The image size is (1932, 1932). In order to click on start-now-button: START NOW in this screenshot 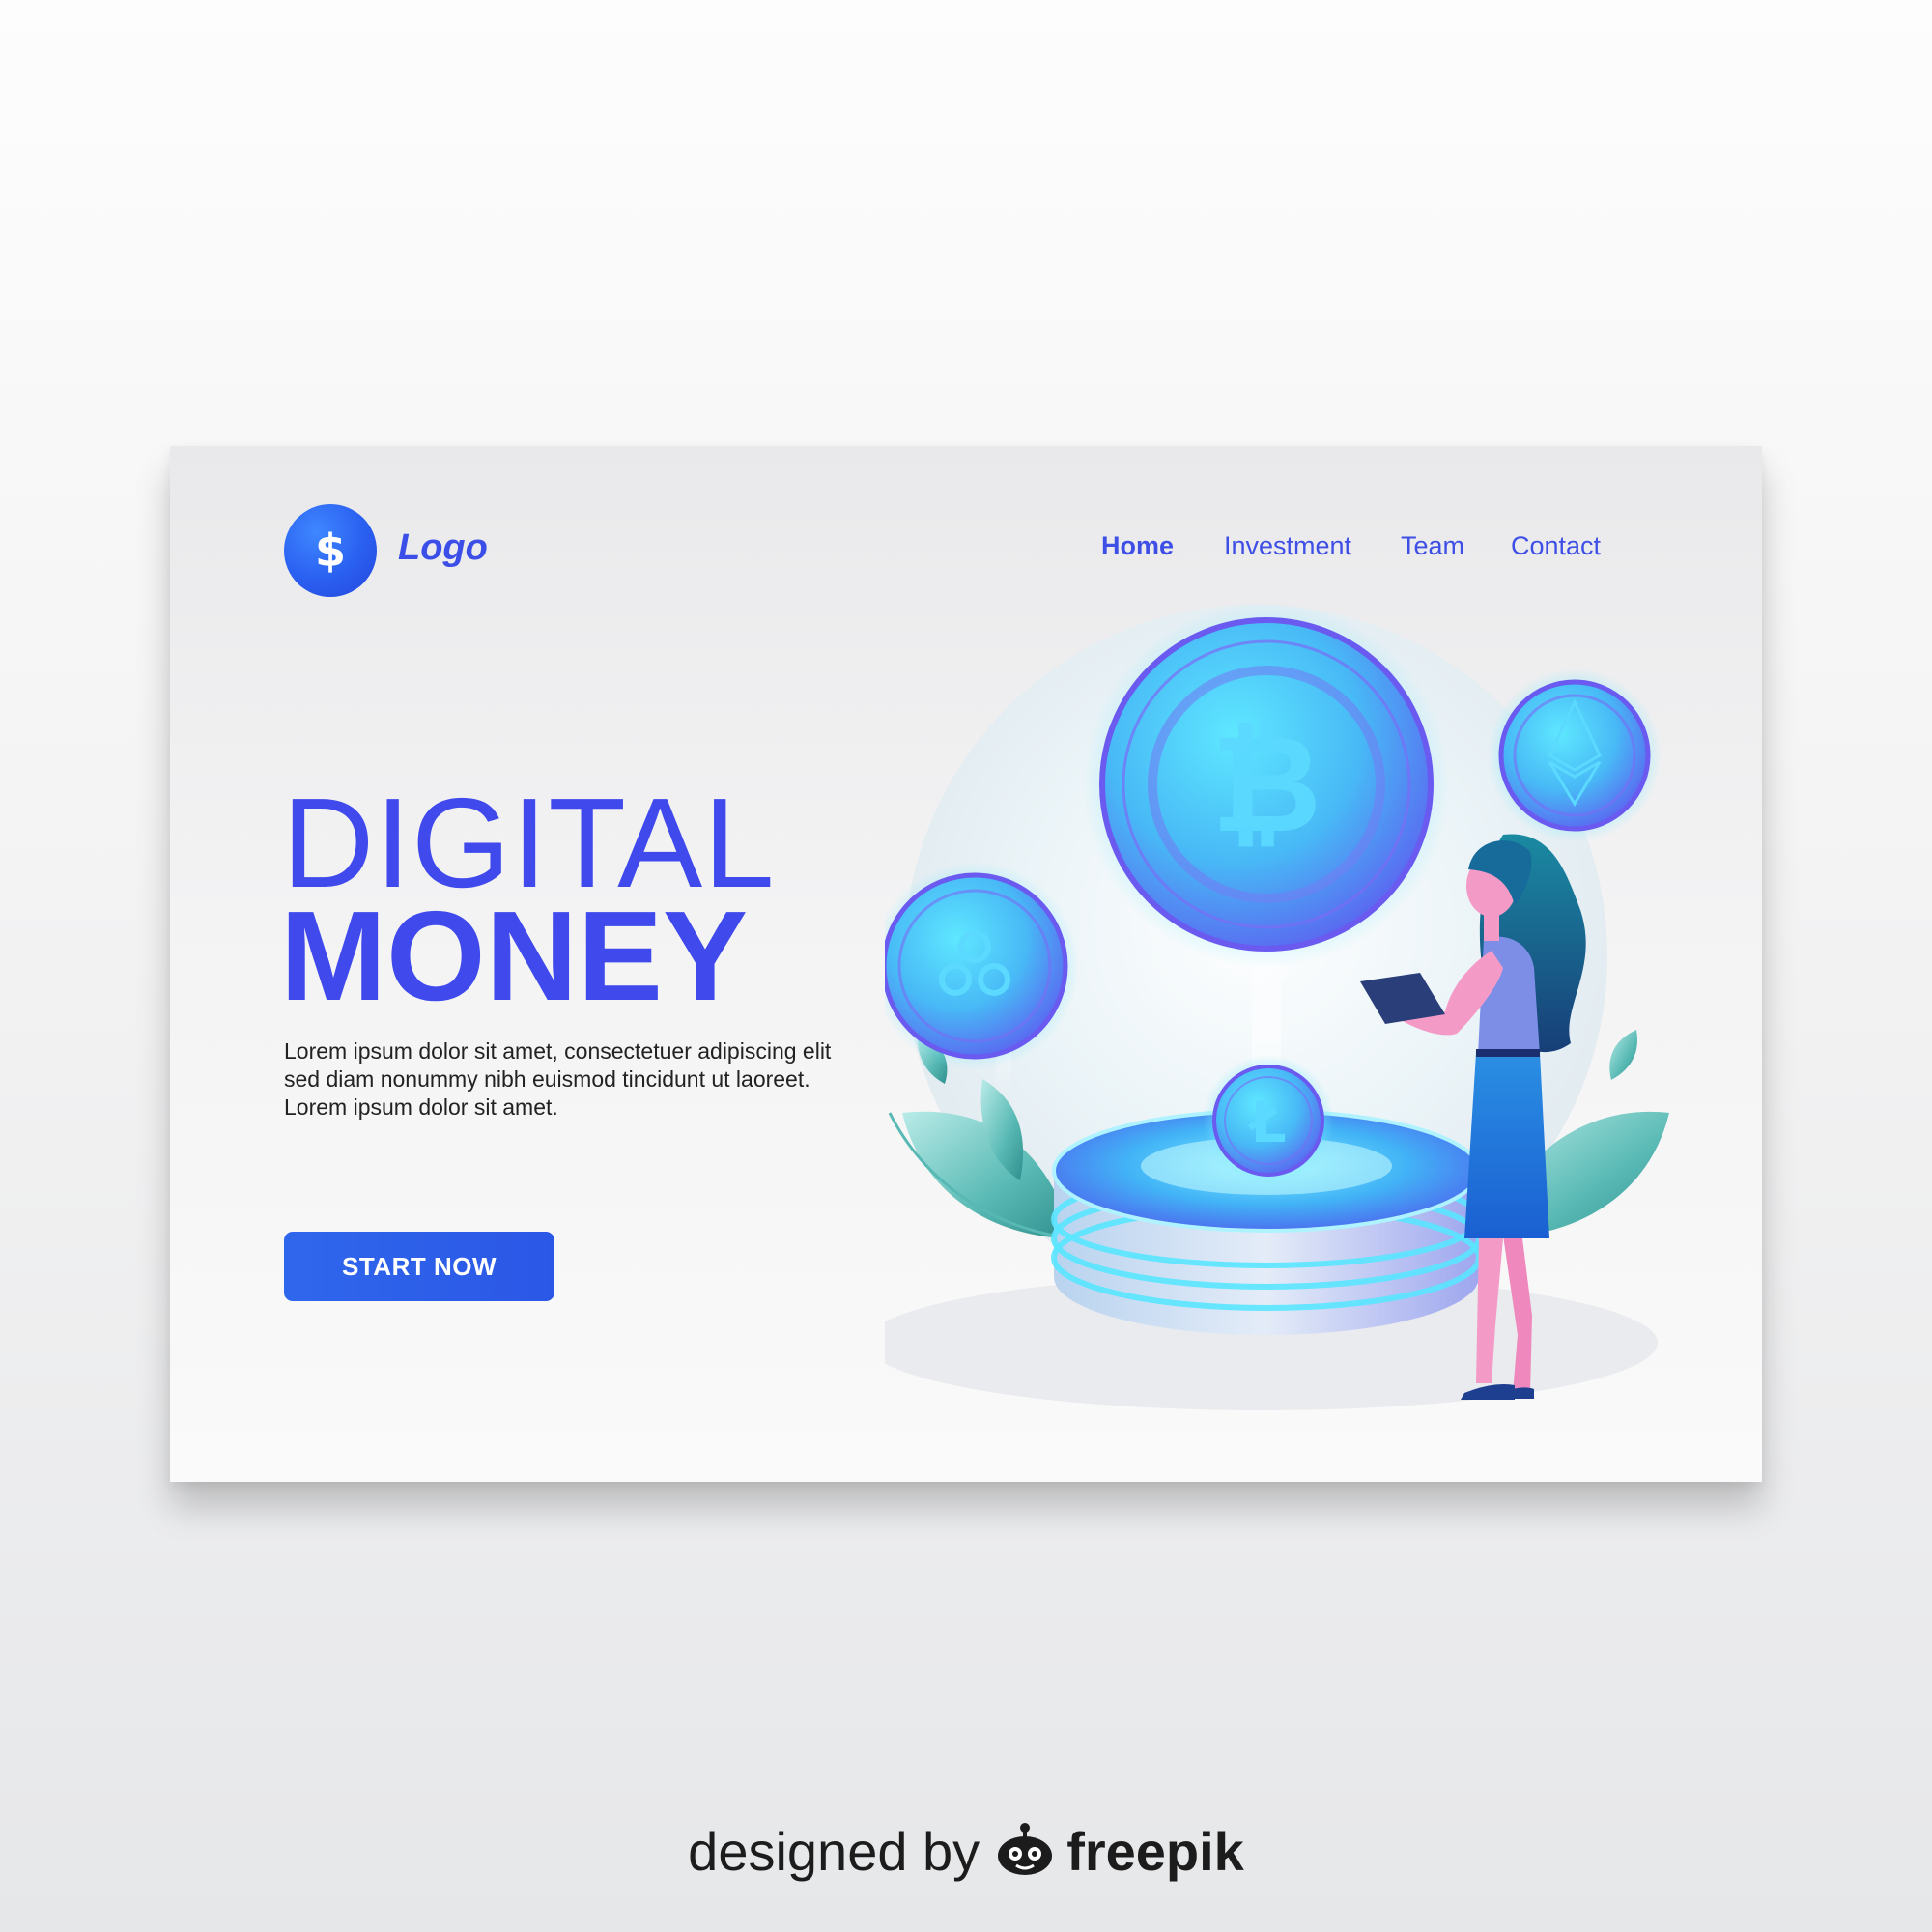, I will do `click(419, 1266)`.